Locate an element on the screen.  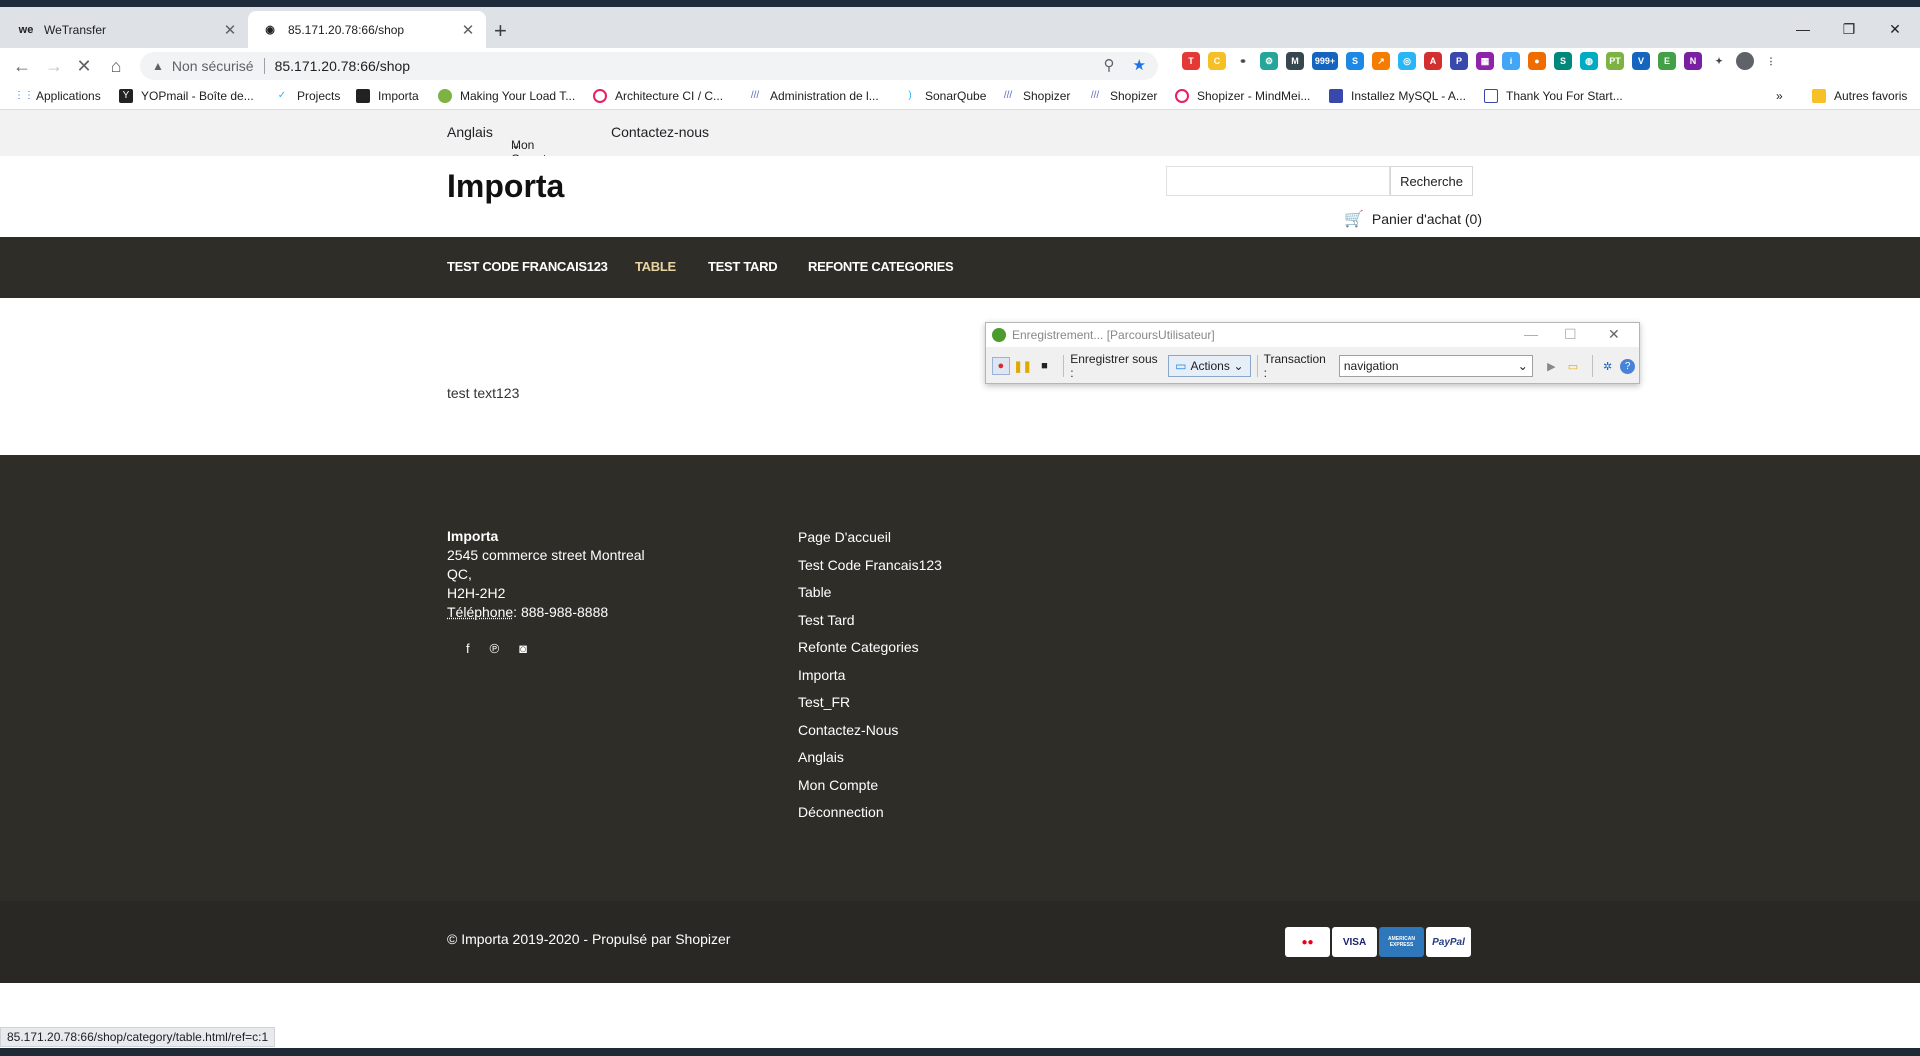
phone-label: Téléphone is located at coordinates (480, 612).